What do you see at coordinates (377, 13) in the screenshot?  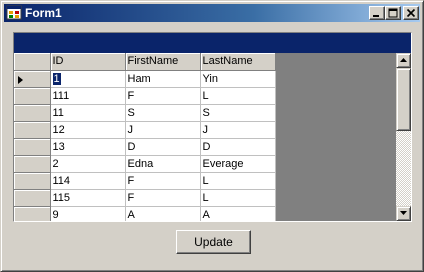 I see `minimize-button` at bounding box center [377, 13].